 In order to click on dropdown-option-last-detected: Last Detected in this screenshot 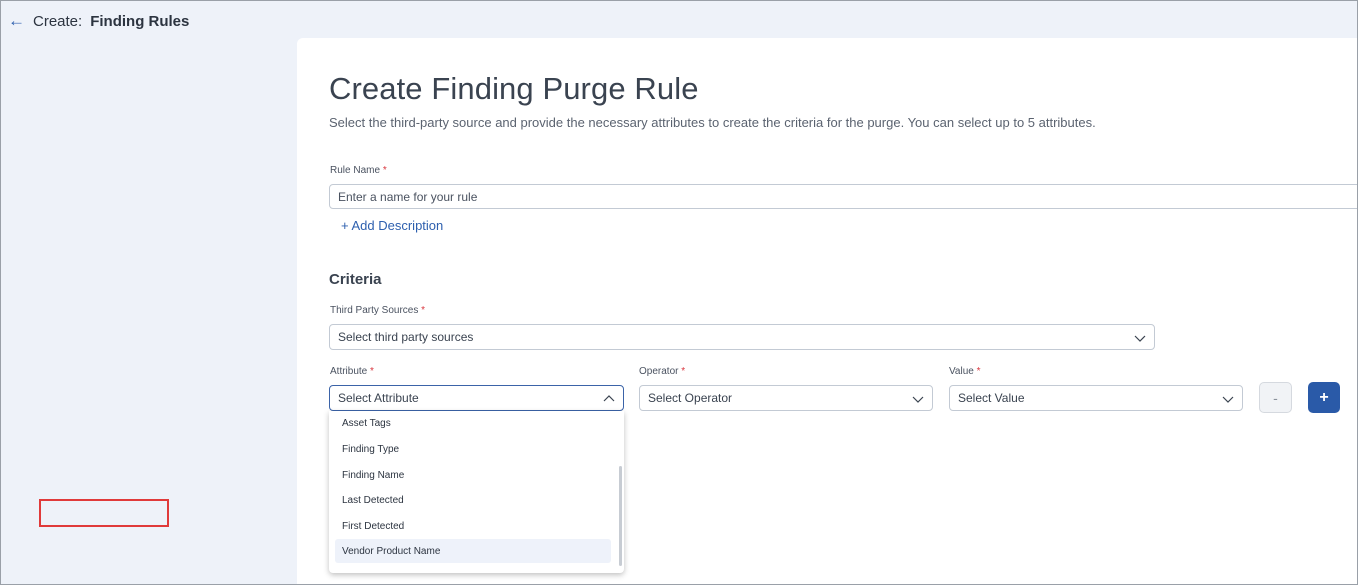, I will do `click(473, 500)`.